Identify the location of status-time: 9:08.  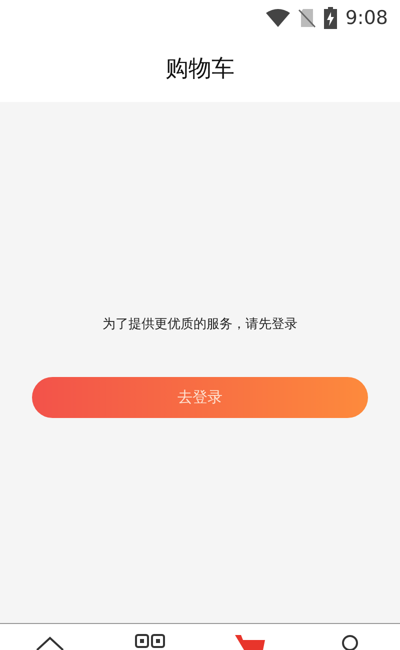
(366, 18).